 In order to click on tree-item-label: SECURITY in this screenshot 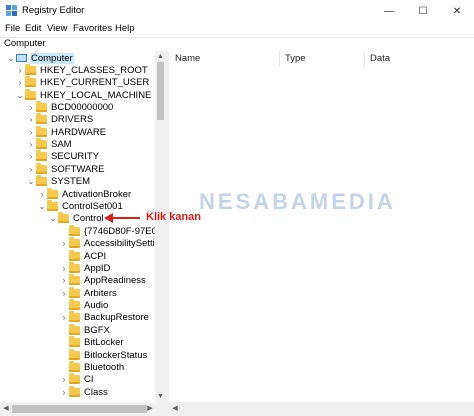, I will do `click(75, 156)`.